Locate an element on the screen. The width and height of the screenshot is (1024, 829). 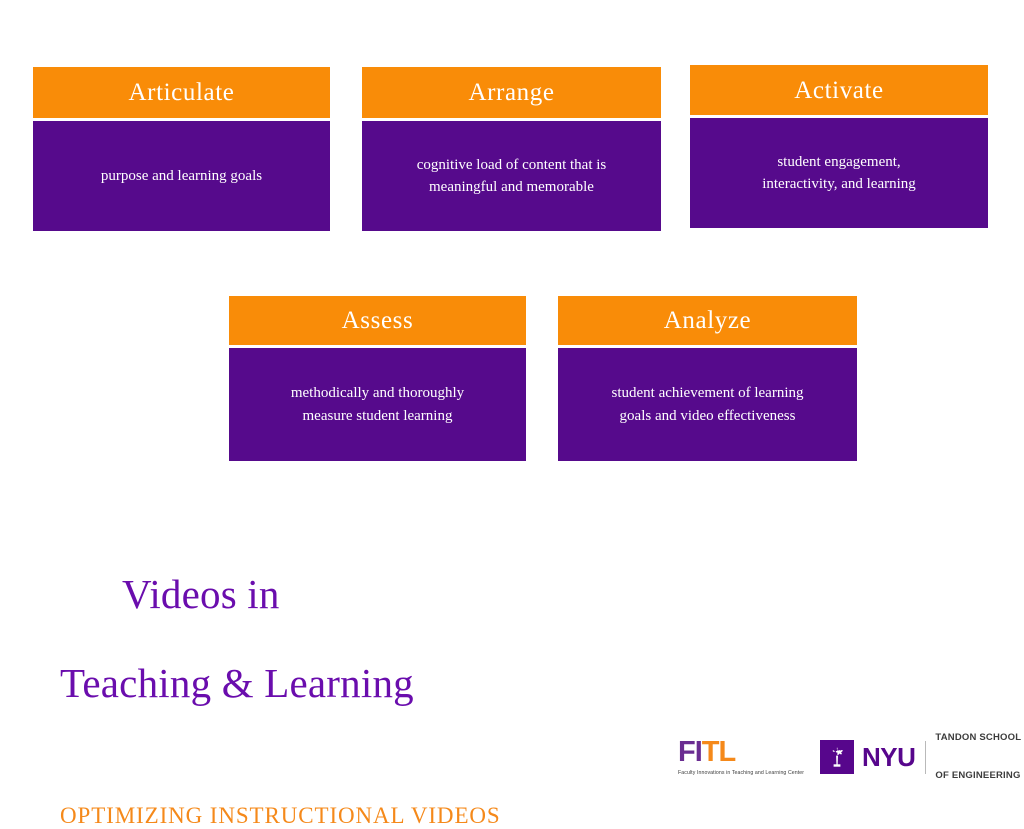
card-articulate-body-line-1: purpose and learning goals is located at coordinates (181, 175).